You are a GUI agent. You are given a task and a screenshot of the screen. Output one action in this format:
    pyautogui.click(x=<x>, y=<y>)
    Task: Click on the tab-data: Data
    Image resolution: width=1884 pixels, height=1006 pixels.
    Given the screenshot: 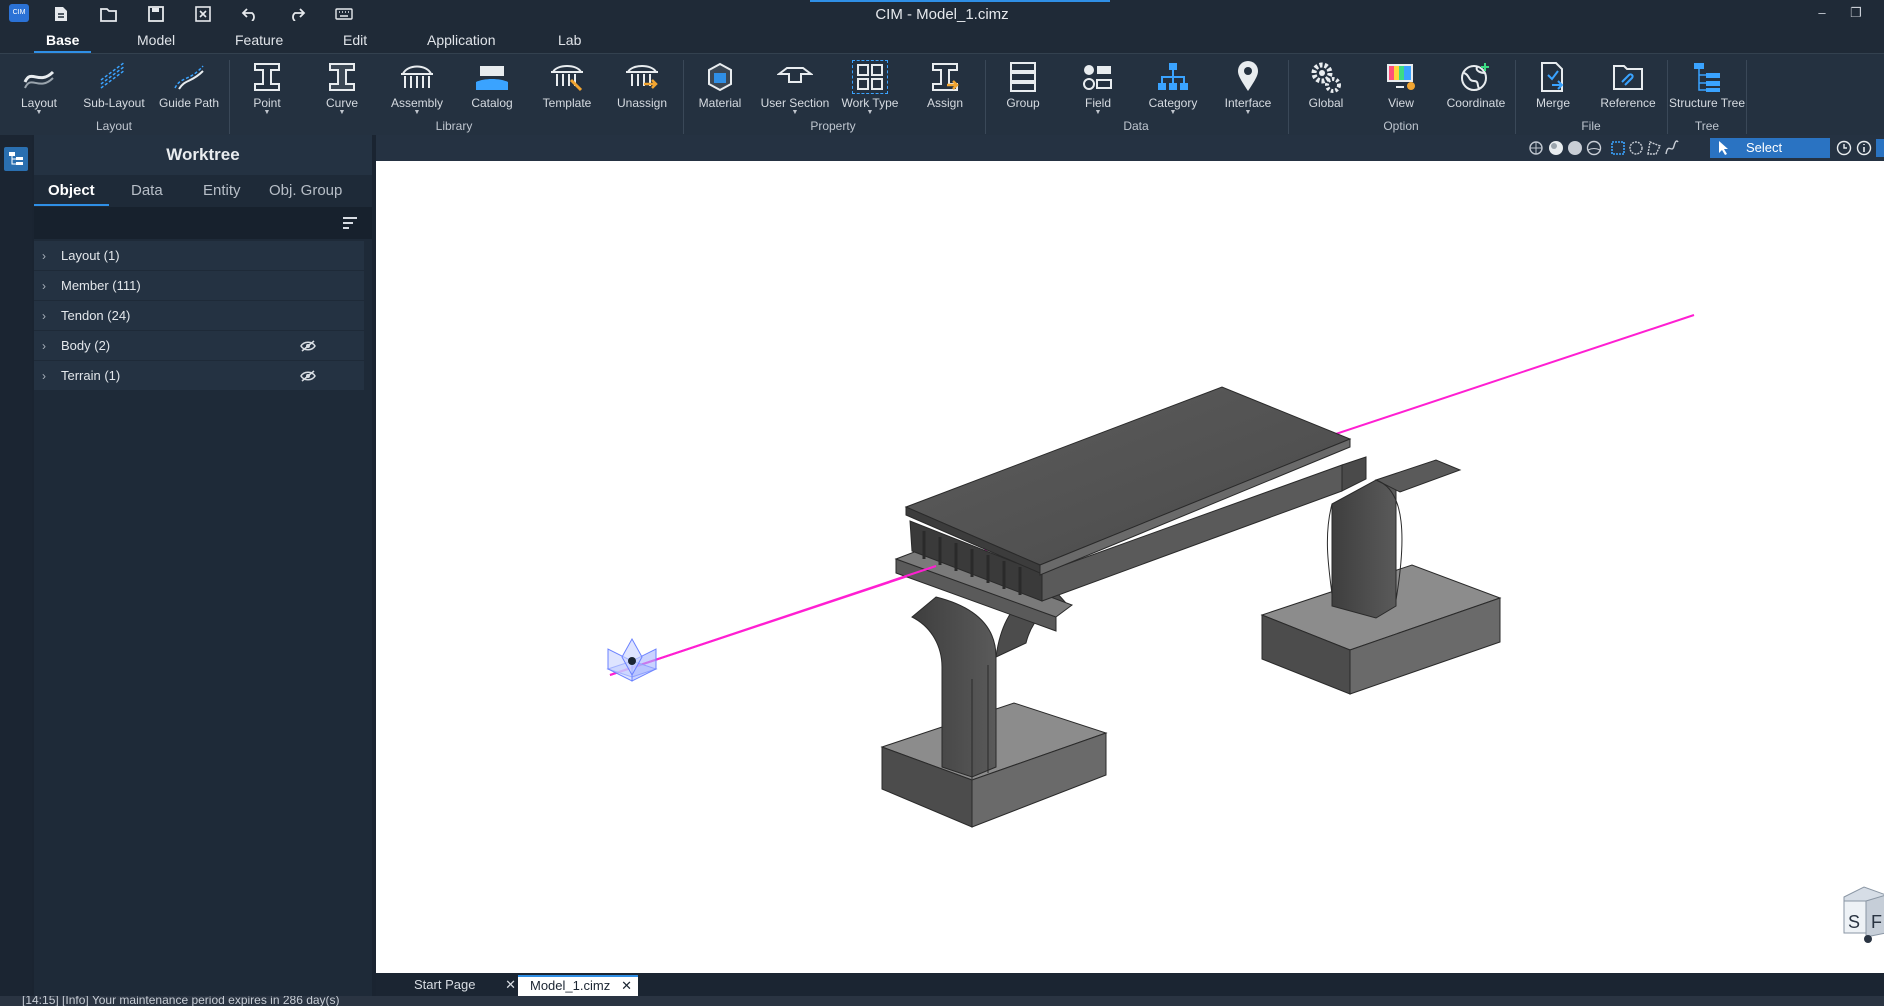 What is the action you would take?
    pyautogui.click(x=147, y=190)
    